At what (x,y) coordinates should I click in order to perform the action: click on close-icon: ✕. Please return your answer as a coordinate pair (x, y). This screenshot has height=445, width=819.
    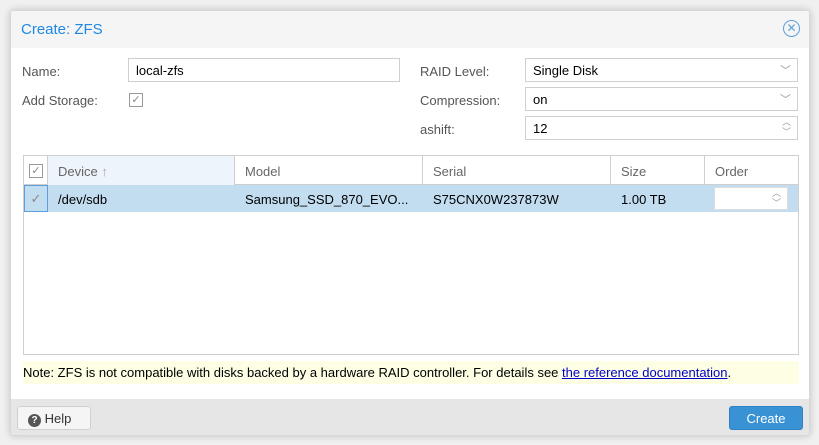
    Looking at the image, I should click on (791, 28).